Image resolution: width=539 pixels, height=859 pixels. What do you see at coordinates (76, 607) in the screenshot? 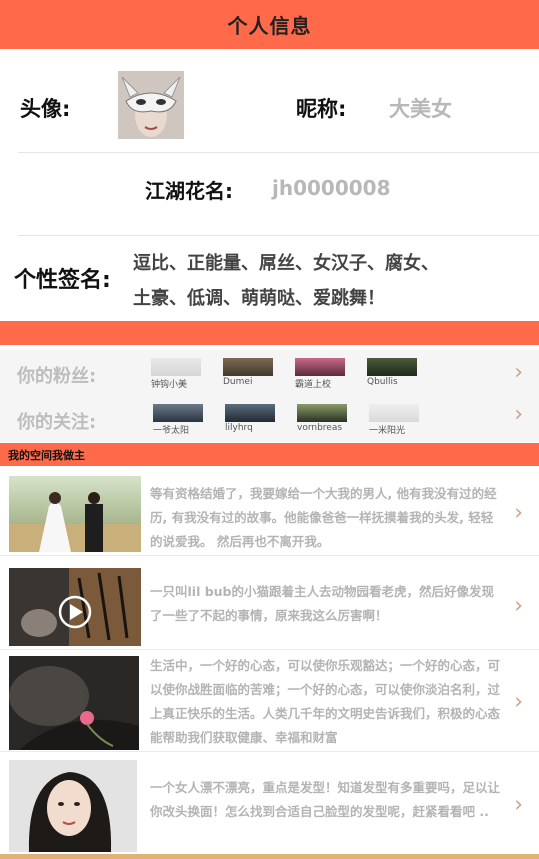
I see `play-icon` at bounding box center [76, 607].